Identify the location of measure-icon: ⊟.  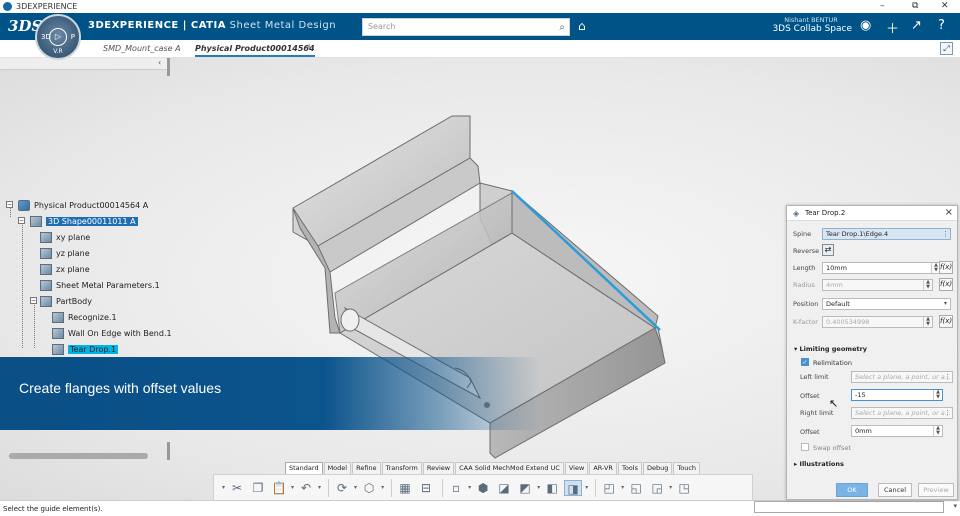
(426, 488).